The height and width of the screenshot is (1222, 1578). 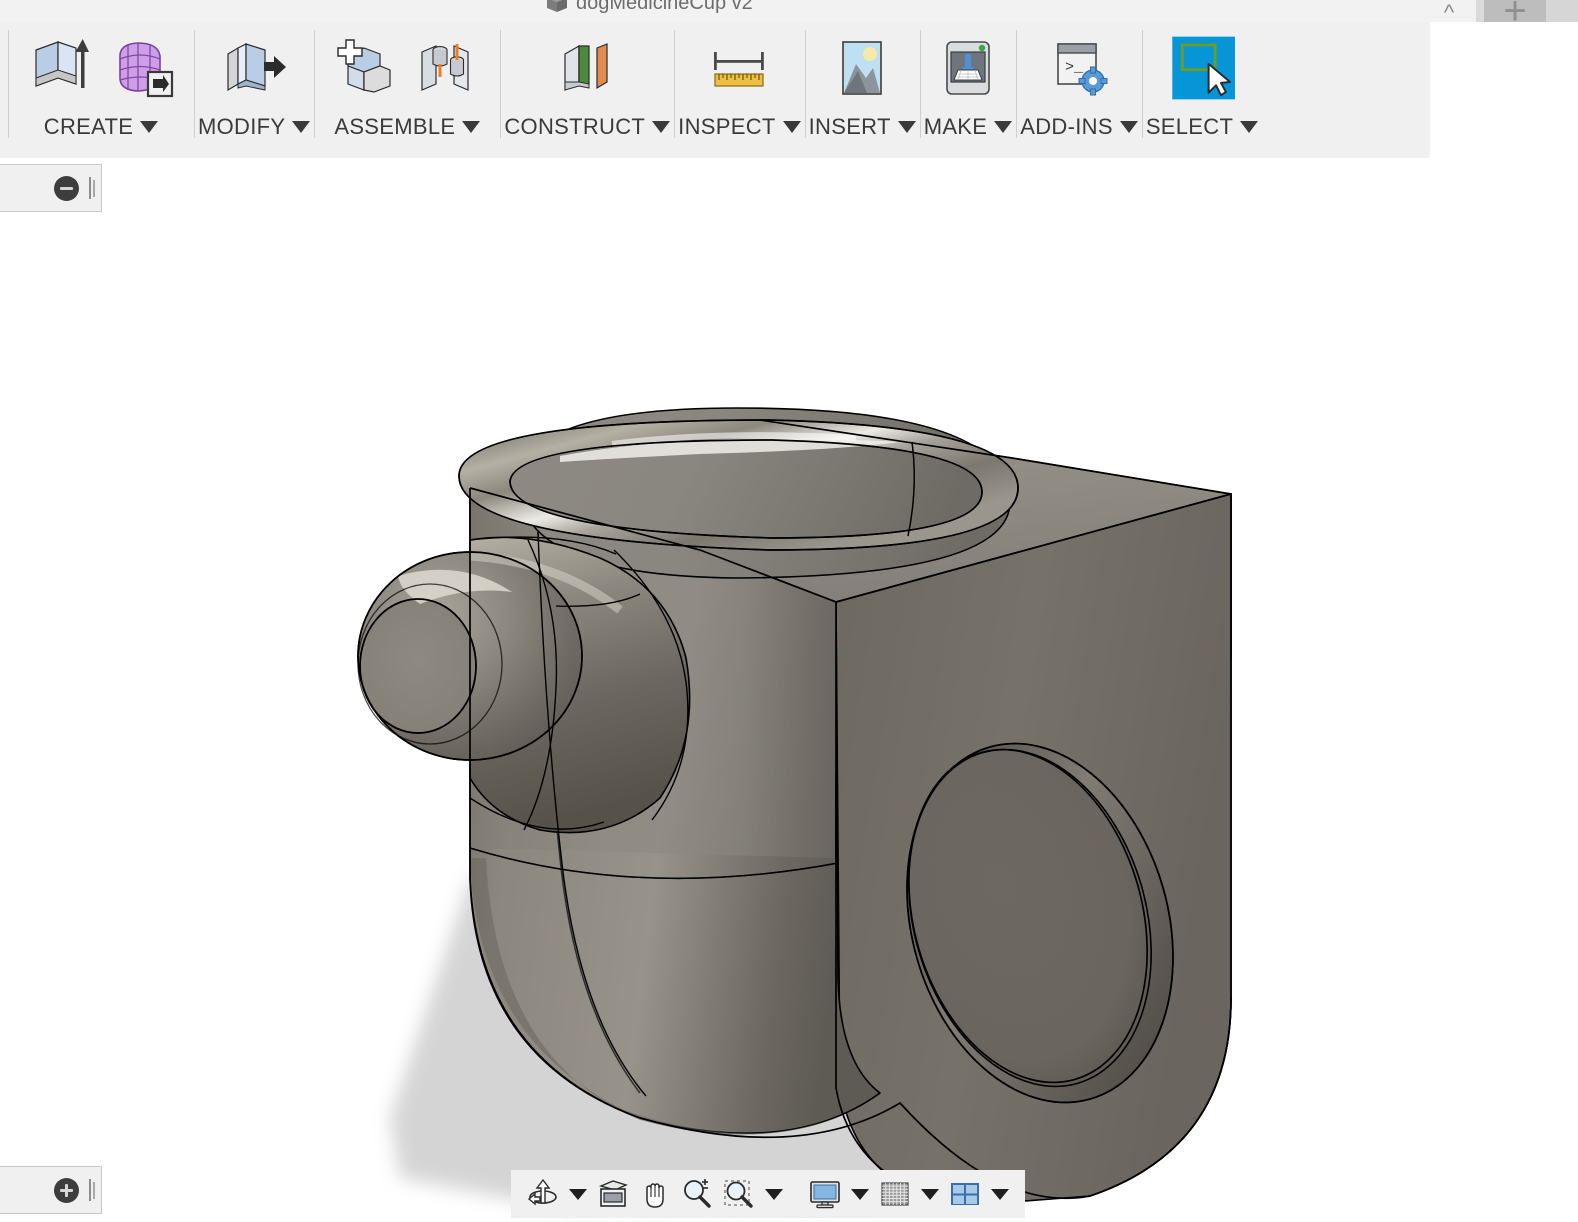 I want to click on select-window-icon, so click(x=1202, y=68).